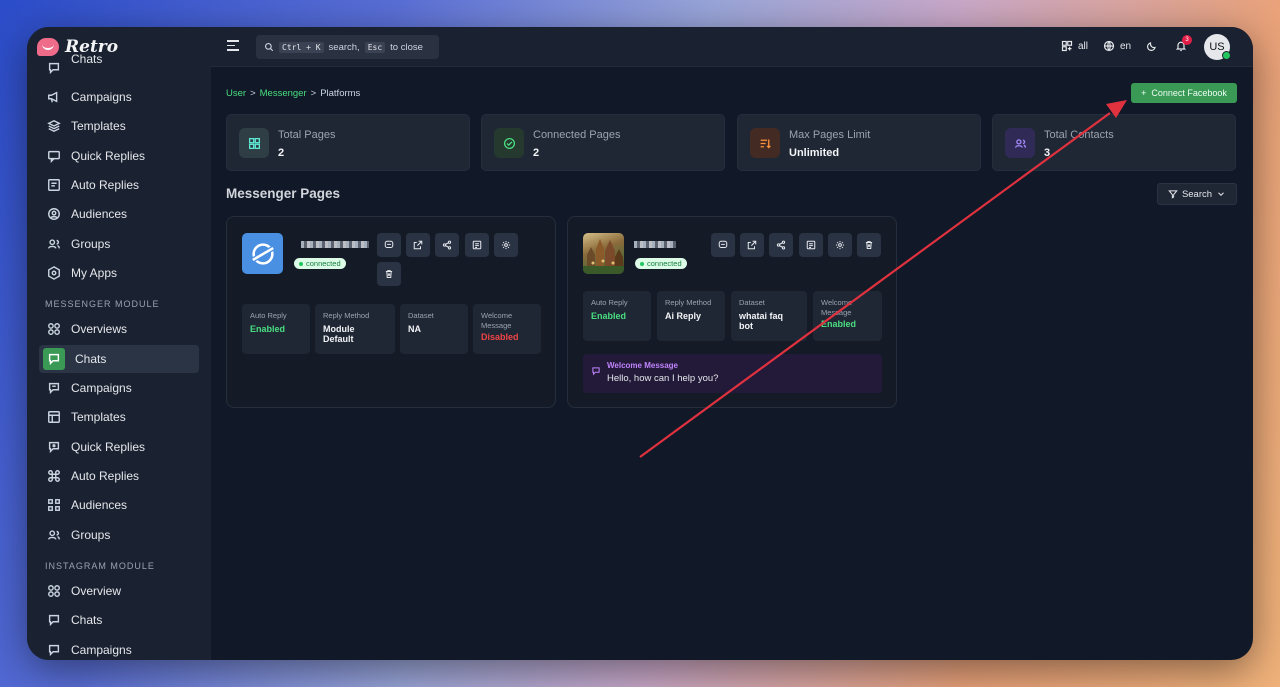 The image size is (1280, 687). What do you see at coordinates (119, 214) in the screenshot?
I see `sidebar-item-audiences: Audiences` at bounding box center [119, 214].